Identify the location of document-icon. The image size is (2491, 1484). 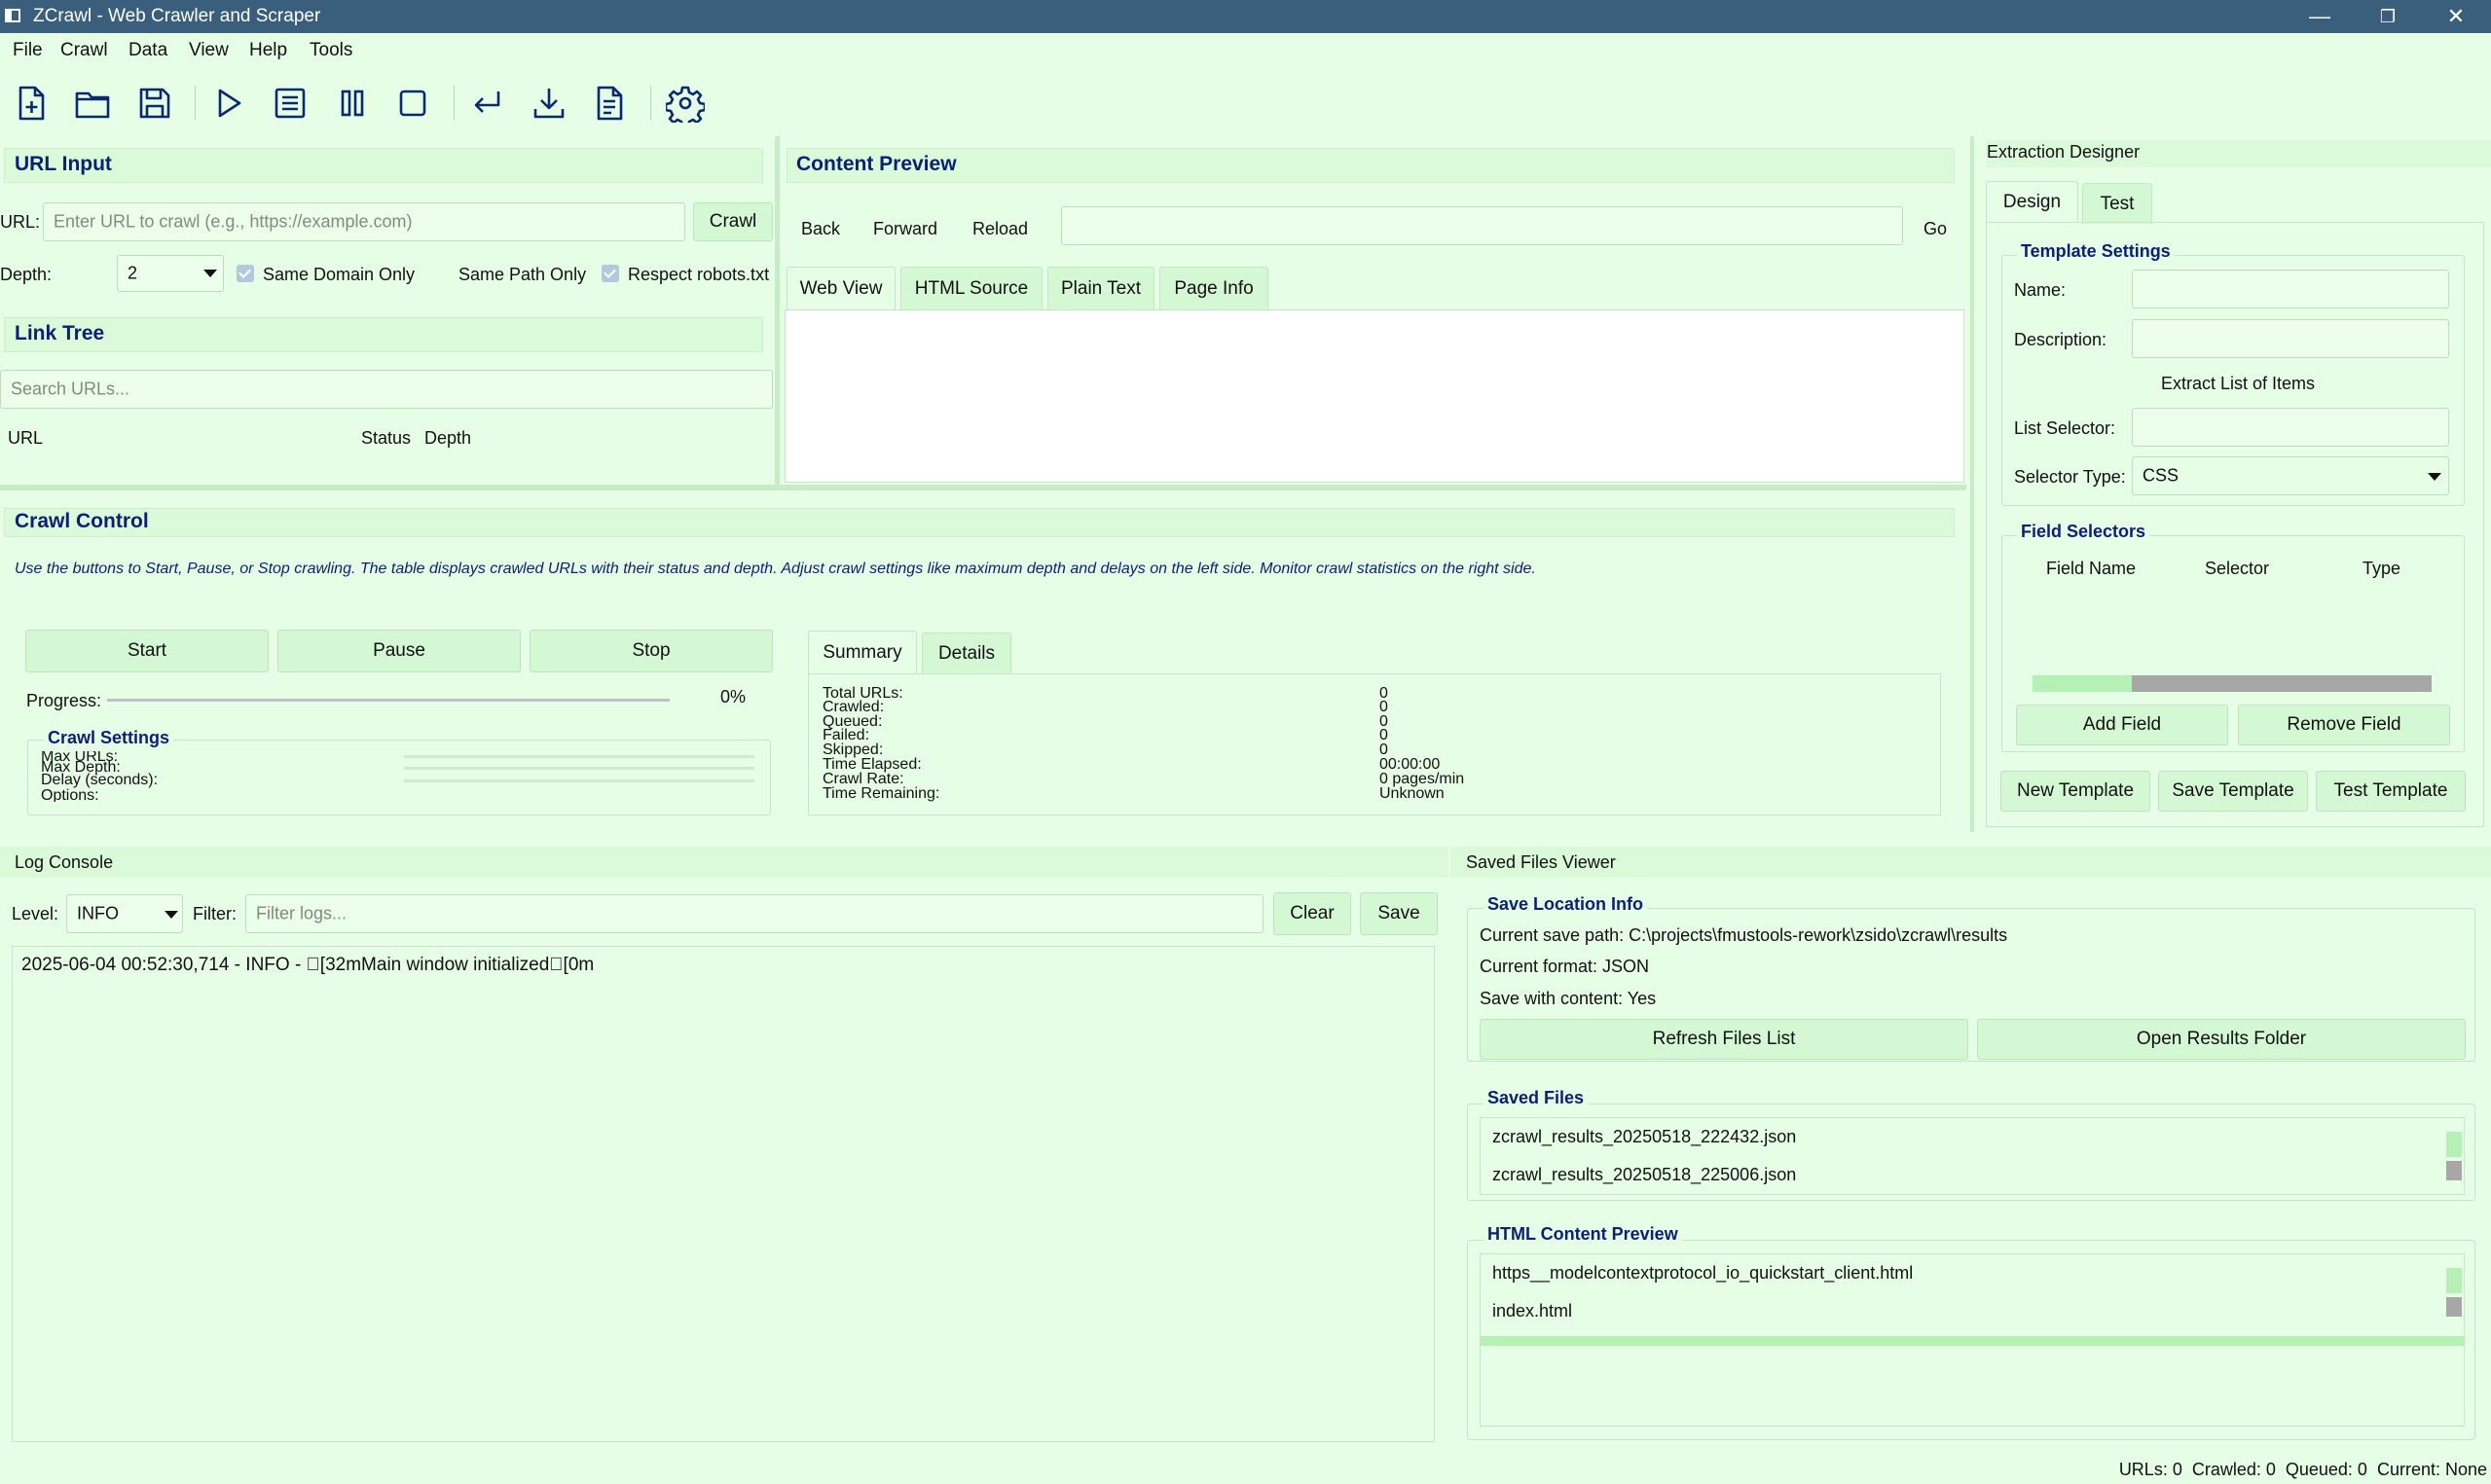
(609, 104).